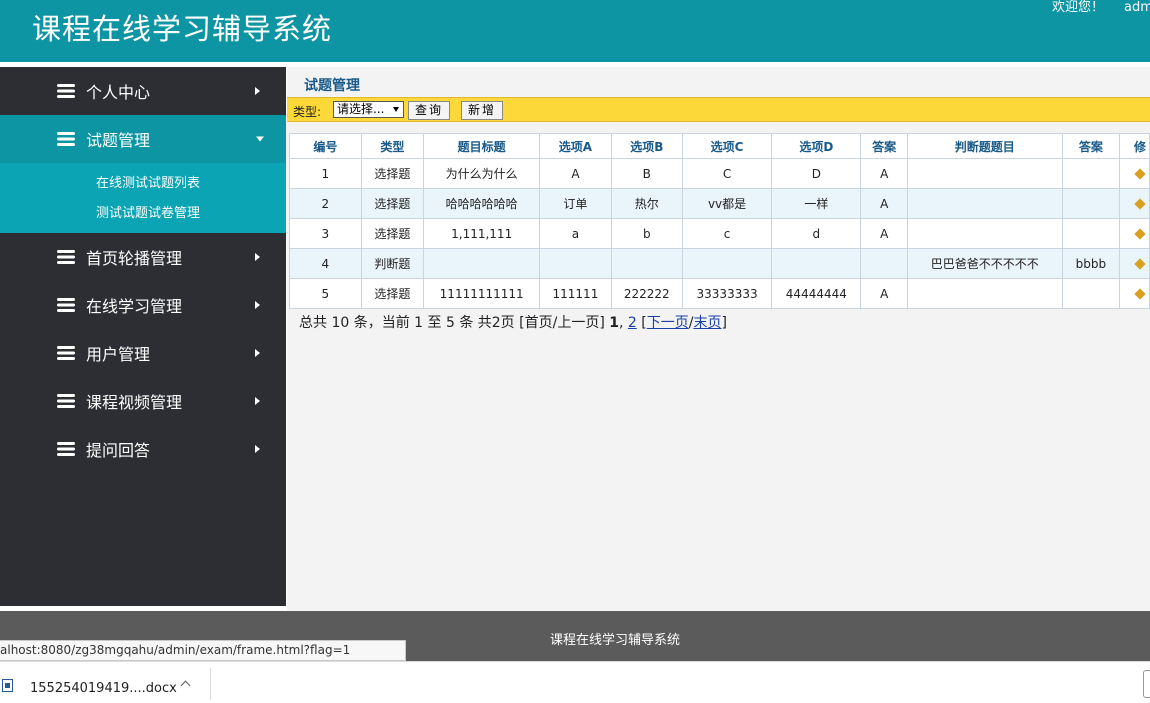 The height and width of the screenshot is (703, 1150). Describe the element at coordinates (646, 233) in the screenshot. I see `cell: b` at that location.